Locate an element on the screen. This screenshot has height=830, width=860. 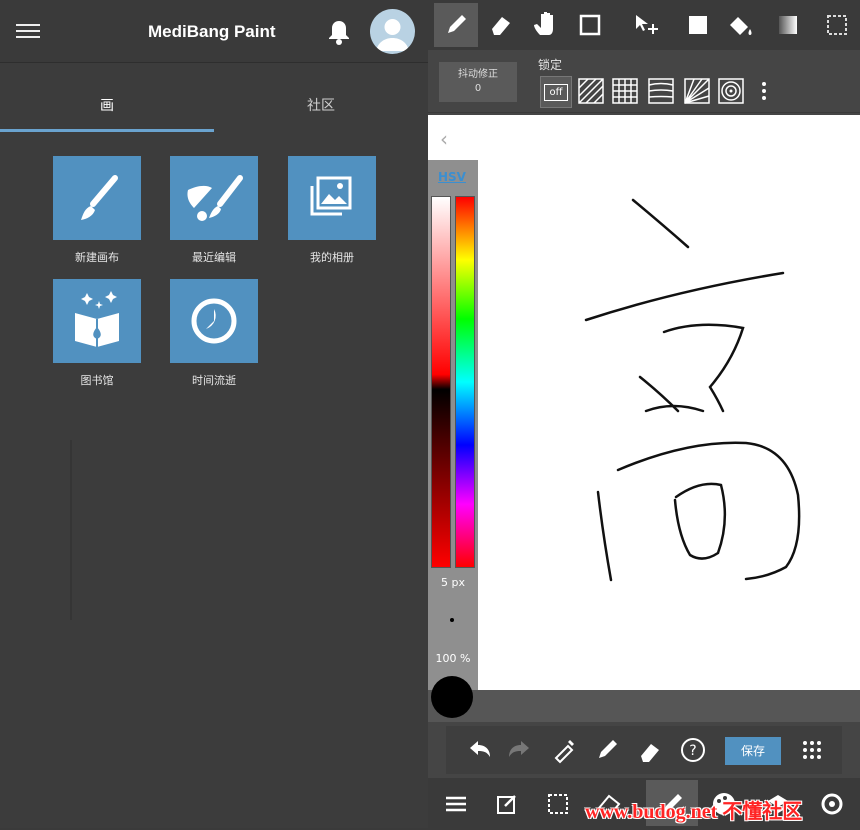
recent-edit-tile is located at coordinates (214, 198).